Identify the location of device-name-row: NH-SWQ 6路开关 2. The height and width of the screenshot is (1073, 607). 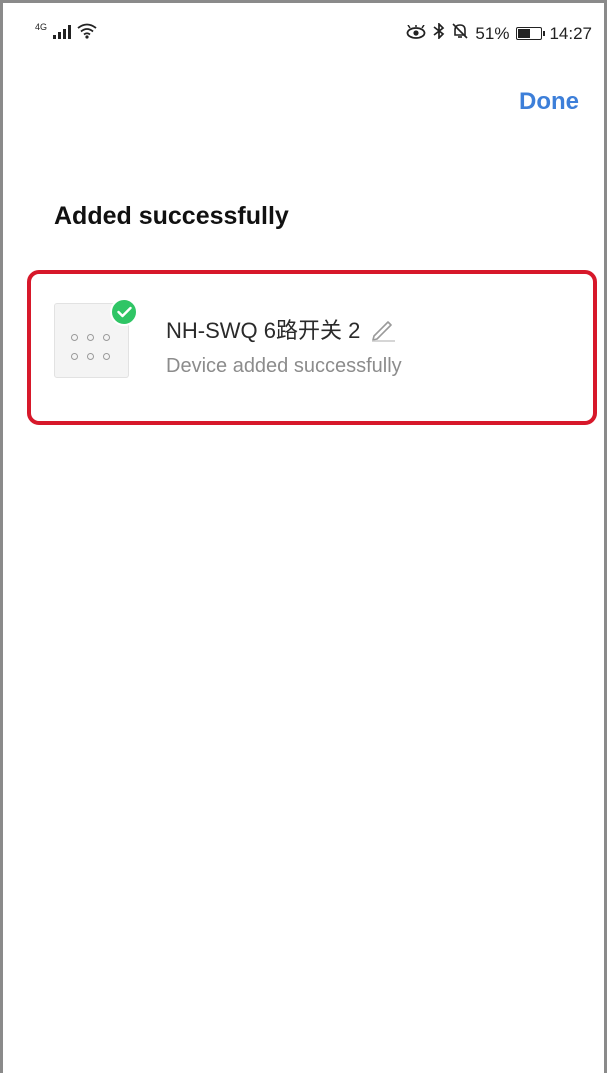
(281, 329).